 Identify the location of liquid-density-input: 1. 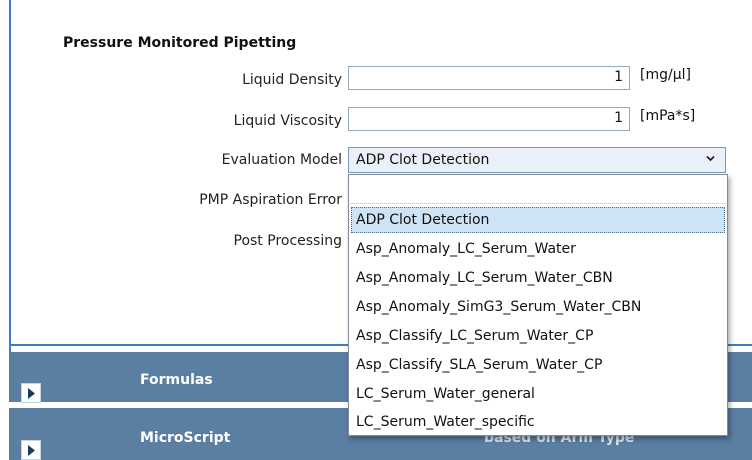
(489, 78).